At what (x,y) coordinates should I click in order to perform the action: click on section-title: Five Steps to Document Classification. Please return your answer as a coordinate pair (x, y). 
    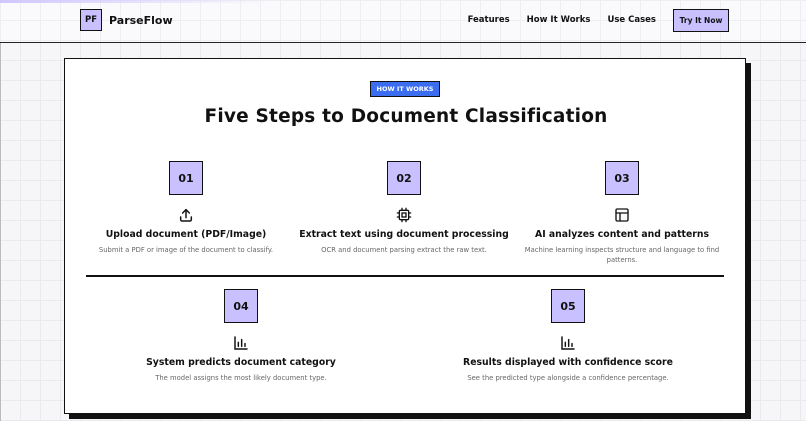
    Looking at the image, I should click on (406, 116).